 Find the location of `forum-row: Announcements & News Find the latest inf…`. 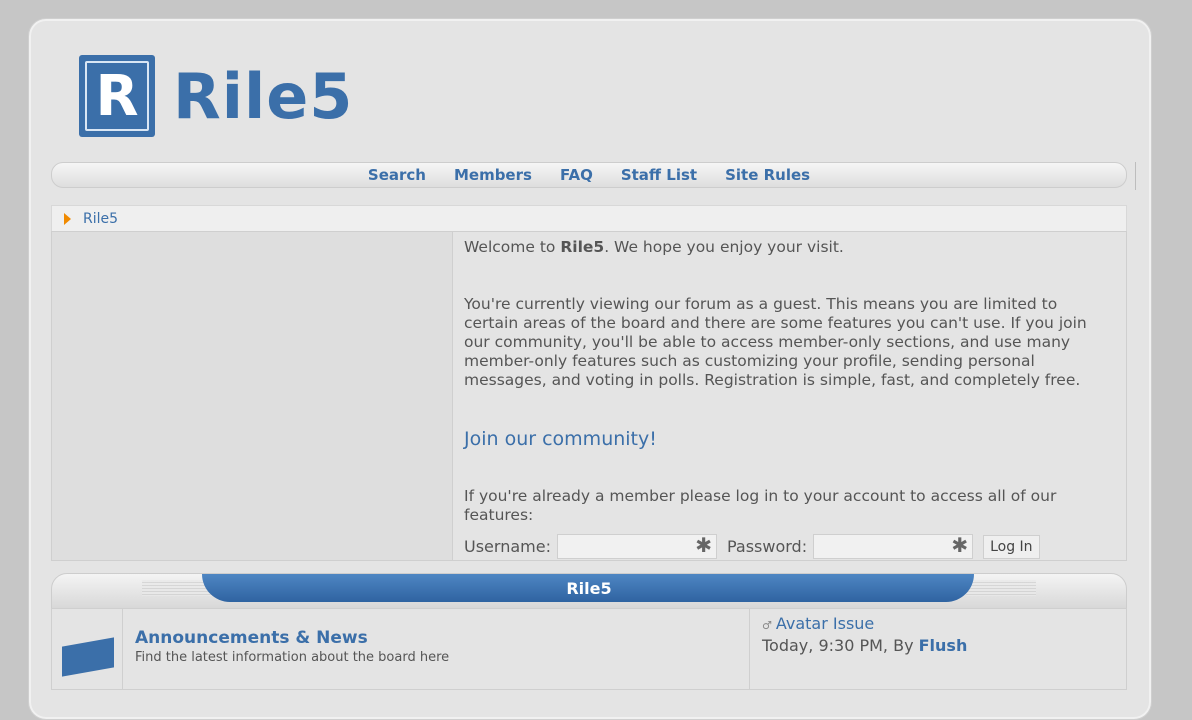

forum-row: Announcements & News Find the latest inf… is located at coordinates (589, 649).